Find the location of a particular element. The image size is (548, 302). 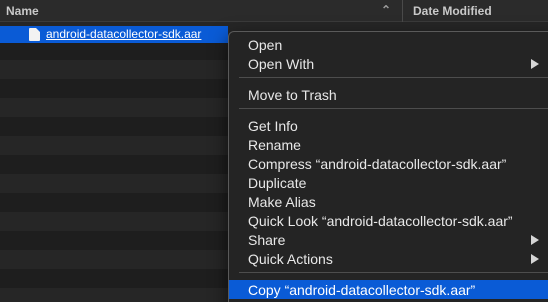

menu-item-label: Copy “android-datacollector-sdk.aar” is located at coordinates (362, 290).